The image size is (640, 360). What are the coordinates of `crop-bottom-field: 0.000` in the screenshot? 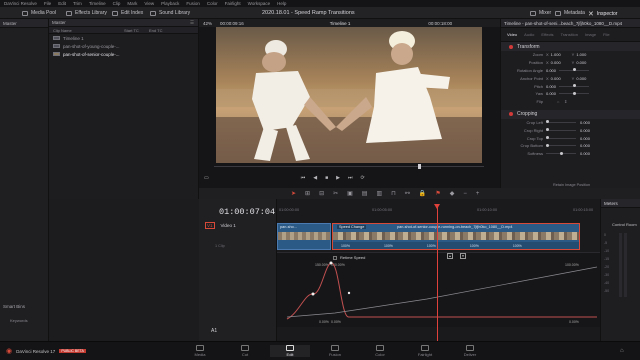 It's located at (586, 145).